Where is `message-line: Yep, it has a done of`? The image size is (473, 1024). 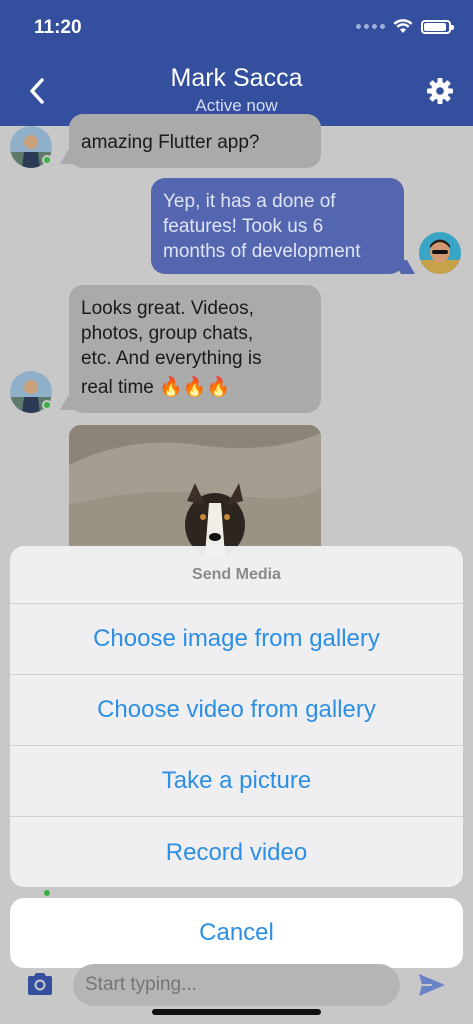 message-line: Yep, it has a done of is located at coordinates (249, 201).